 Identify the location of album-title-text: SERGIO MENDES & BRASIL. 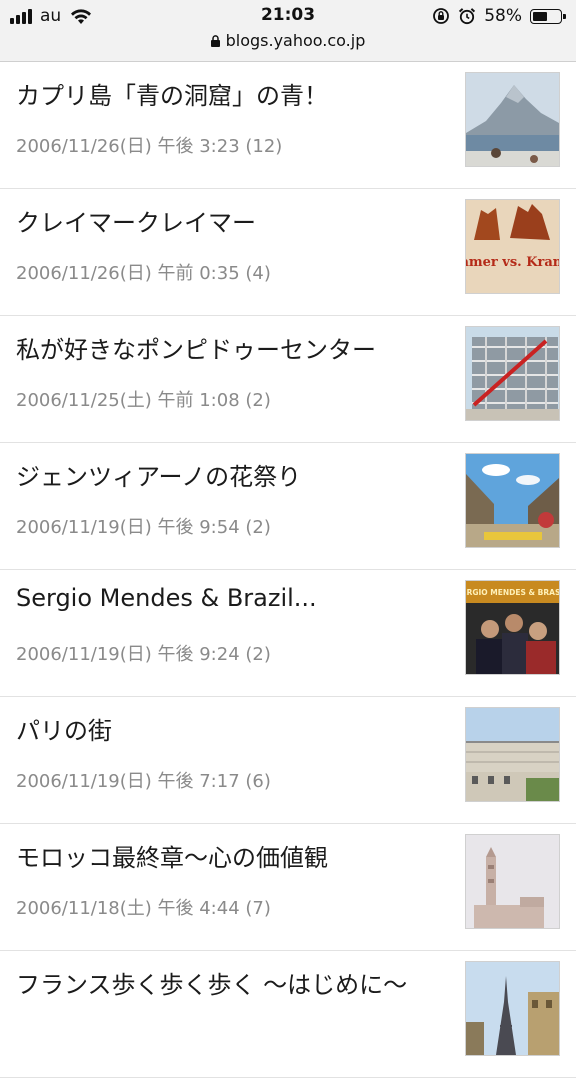
(512, 592).